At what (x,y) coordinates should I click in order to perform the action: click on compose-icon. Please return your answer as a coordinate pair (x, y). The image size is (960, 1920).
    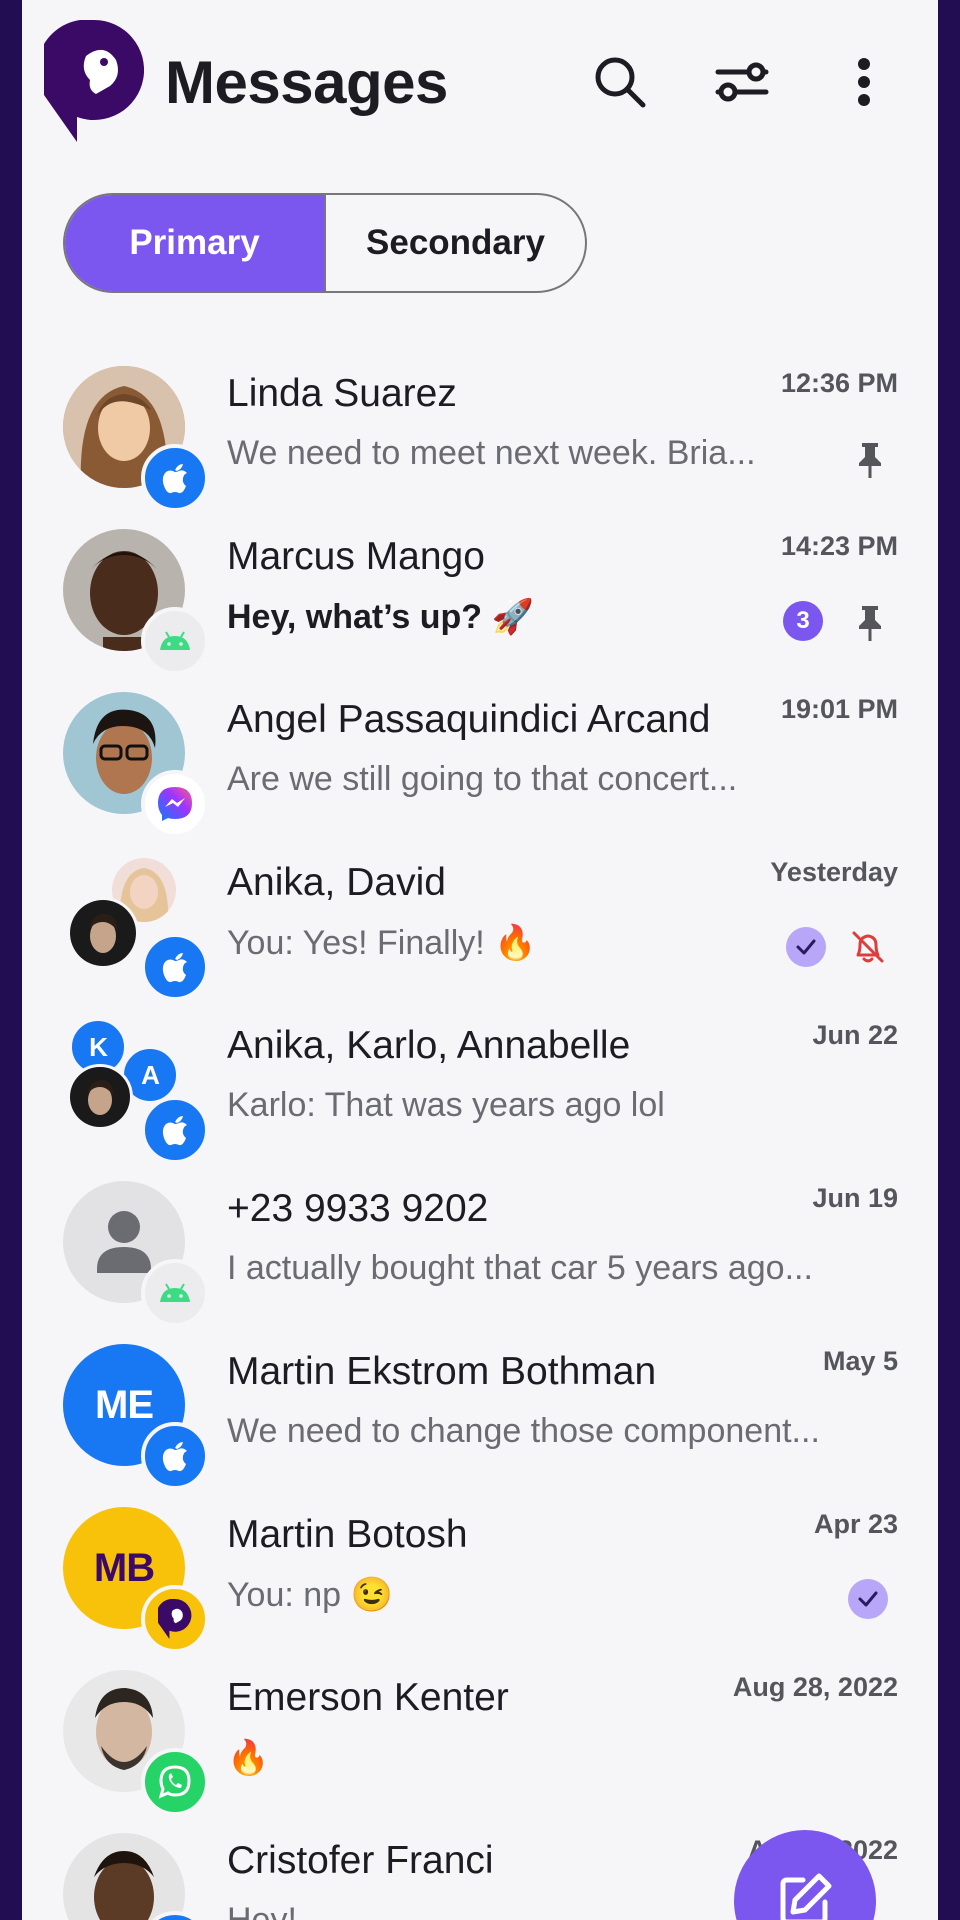
    Looking at the image, I should click on (806, 1896).